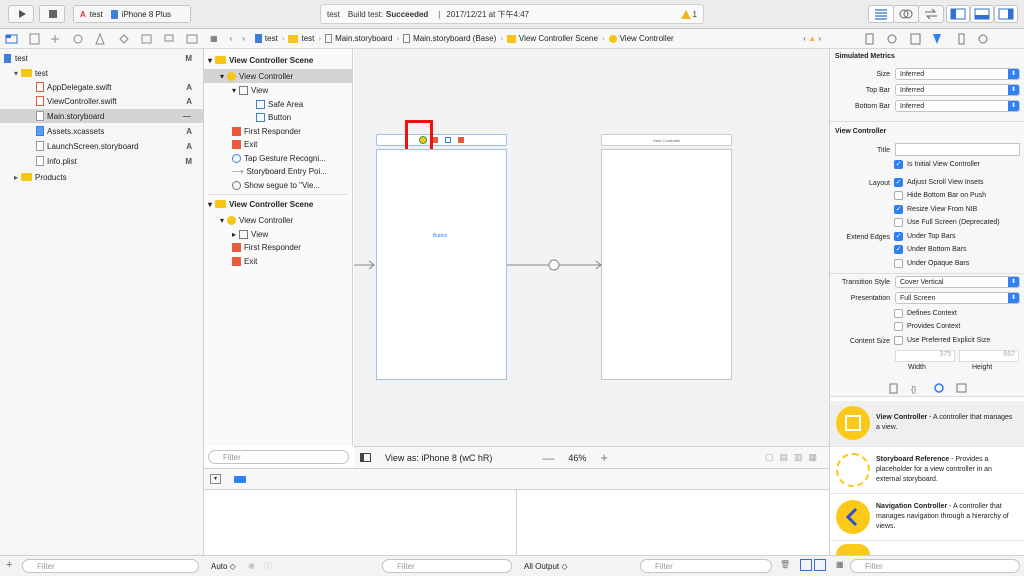  What do you see at coordinates (641, 38) in the screenshot?
I see `jump-path-5: View Controller` at bounding box center [641, 38].